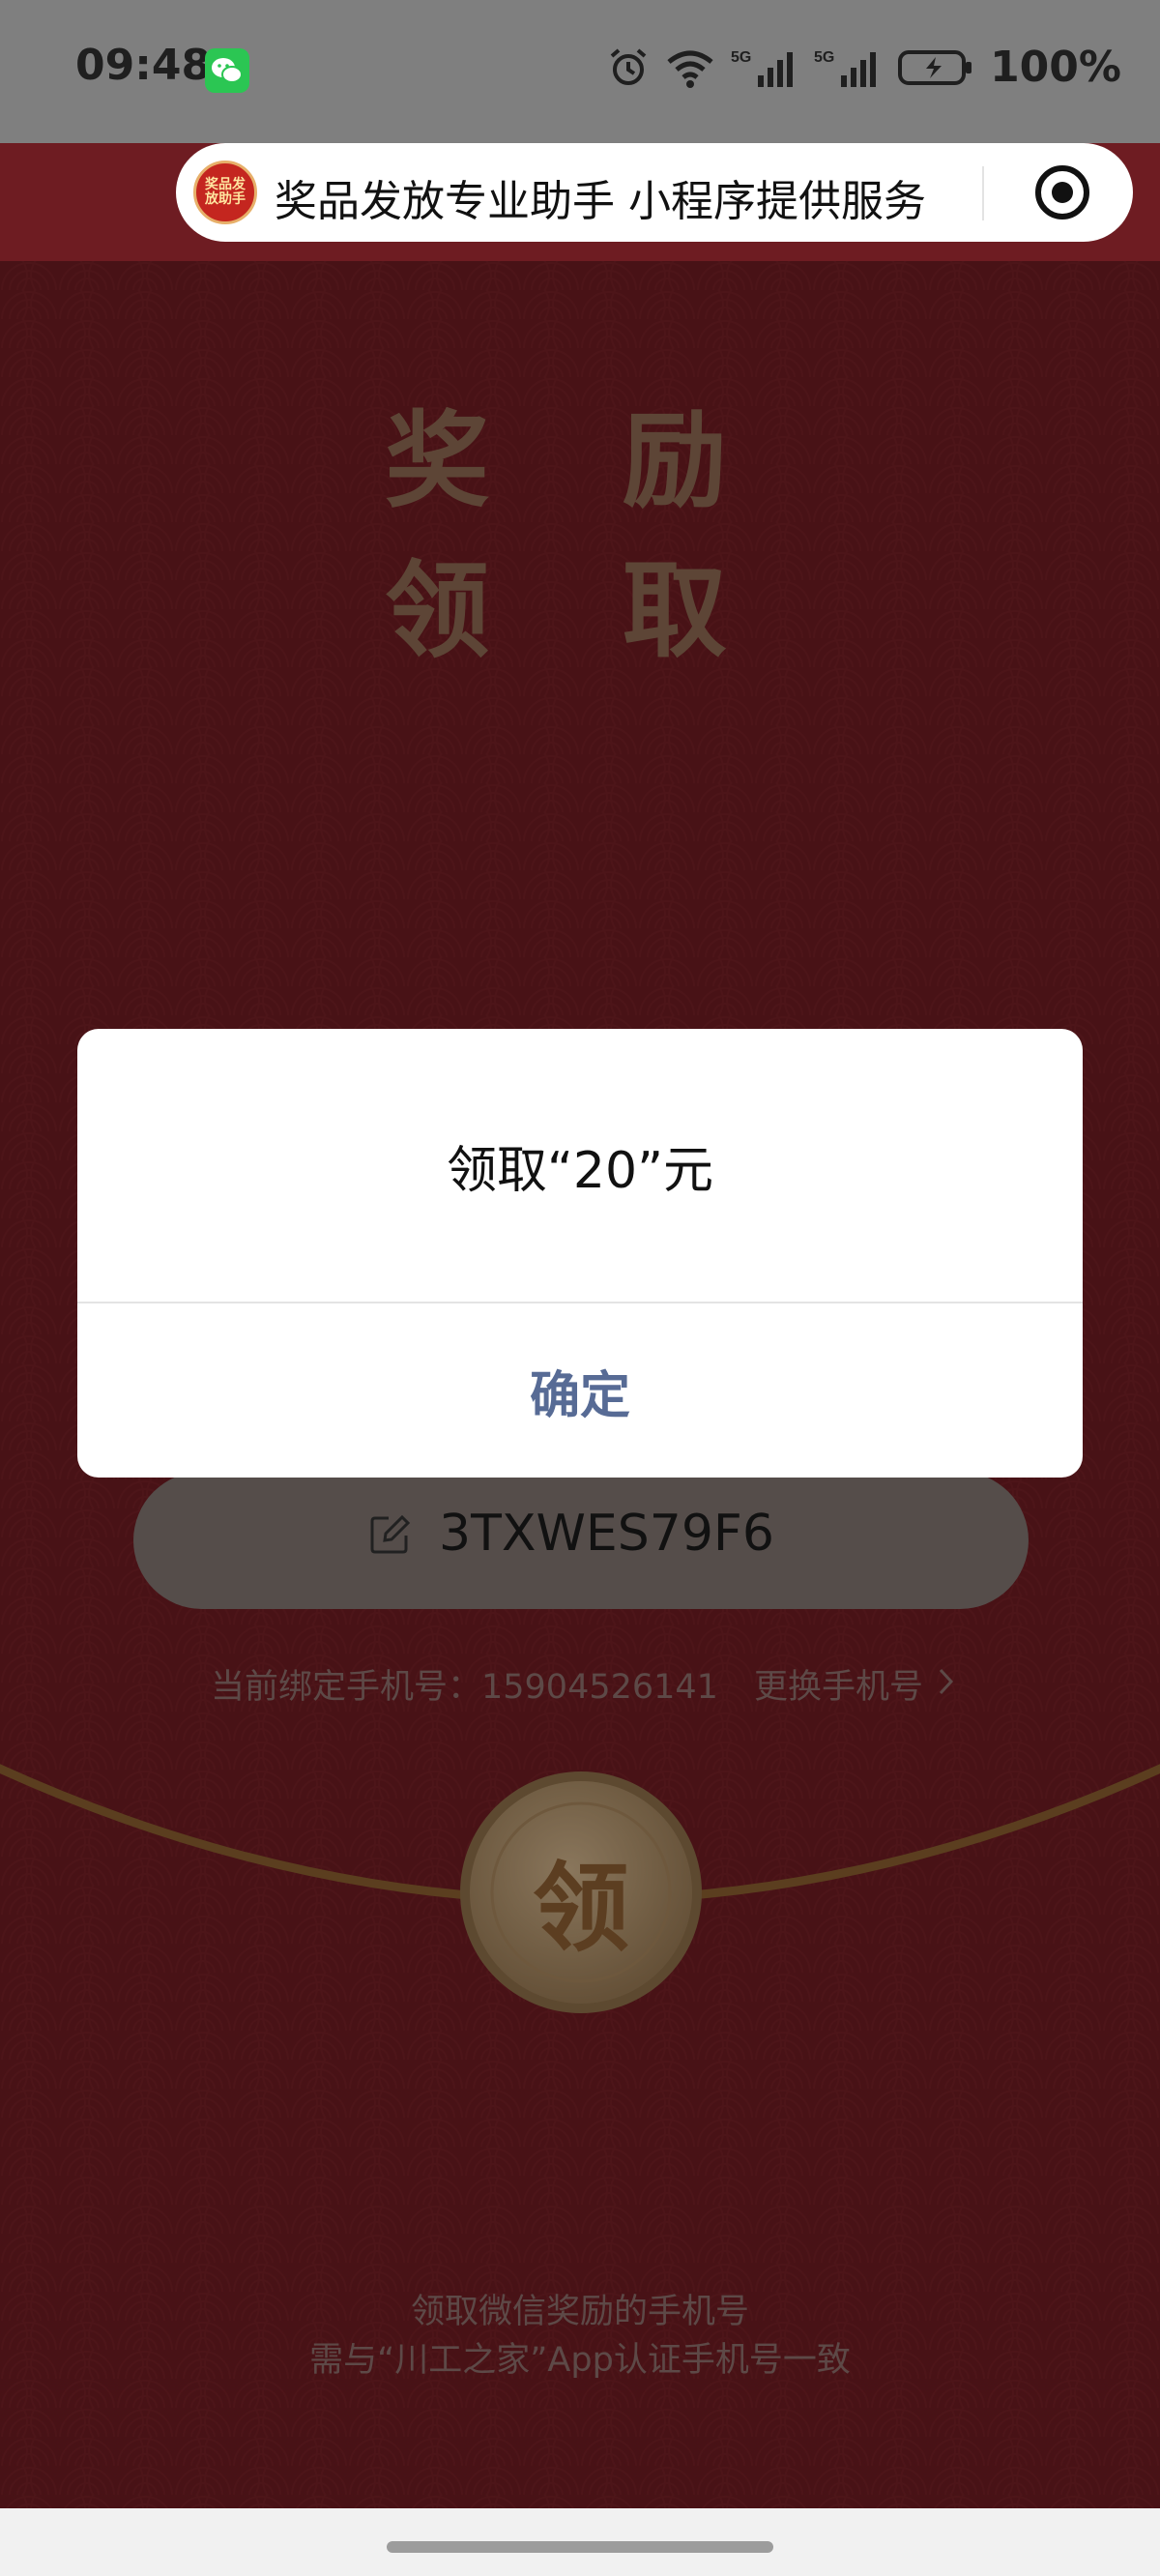  What do you see at coordinates (1062, 192) in the screenshot?
I see `close-target-icon` at bounding box center [1062, 192].